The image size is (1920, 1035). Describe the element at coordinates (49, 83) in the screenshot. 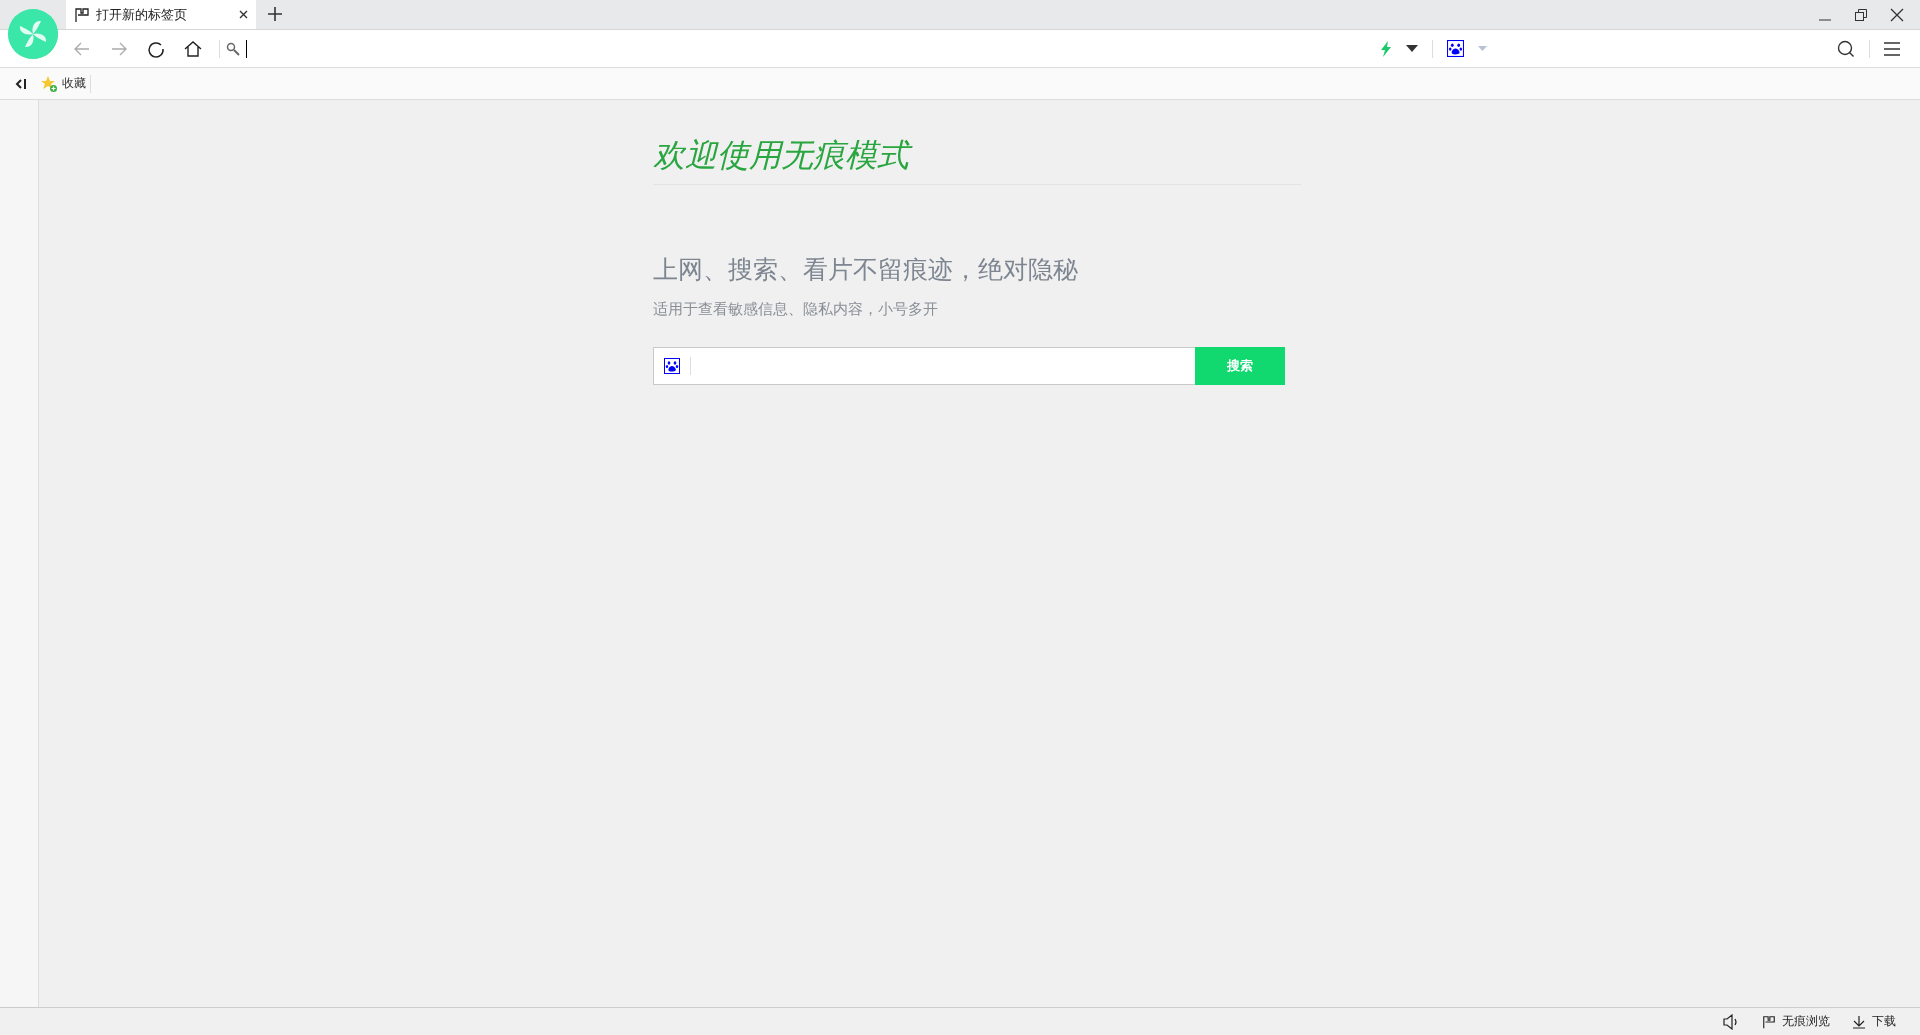

I see `star-icon` at that location.